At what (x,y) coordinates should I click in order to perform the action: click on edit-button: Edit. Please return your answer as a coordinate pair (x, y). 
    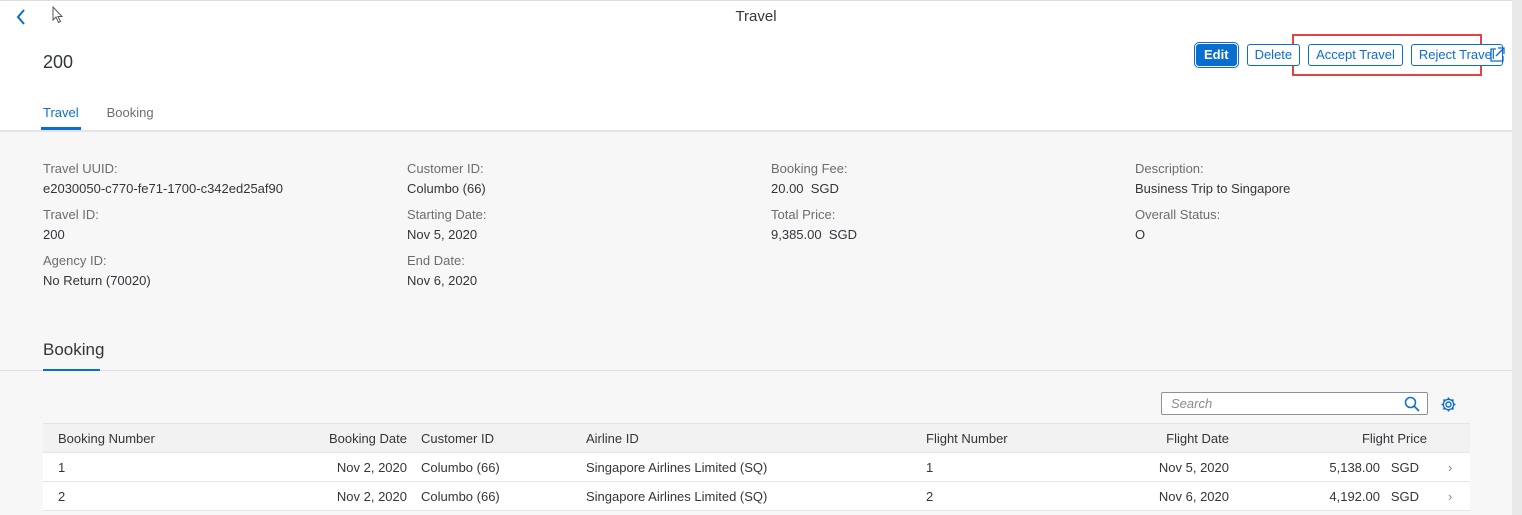
    Looking at the image, I should click on (1216, 55).